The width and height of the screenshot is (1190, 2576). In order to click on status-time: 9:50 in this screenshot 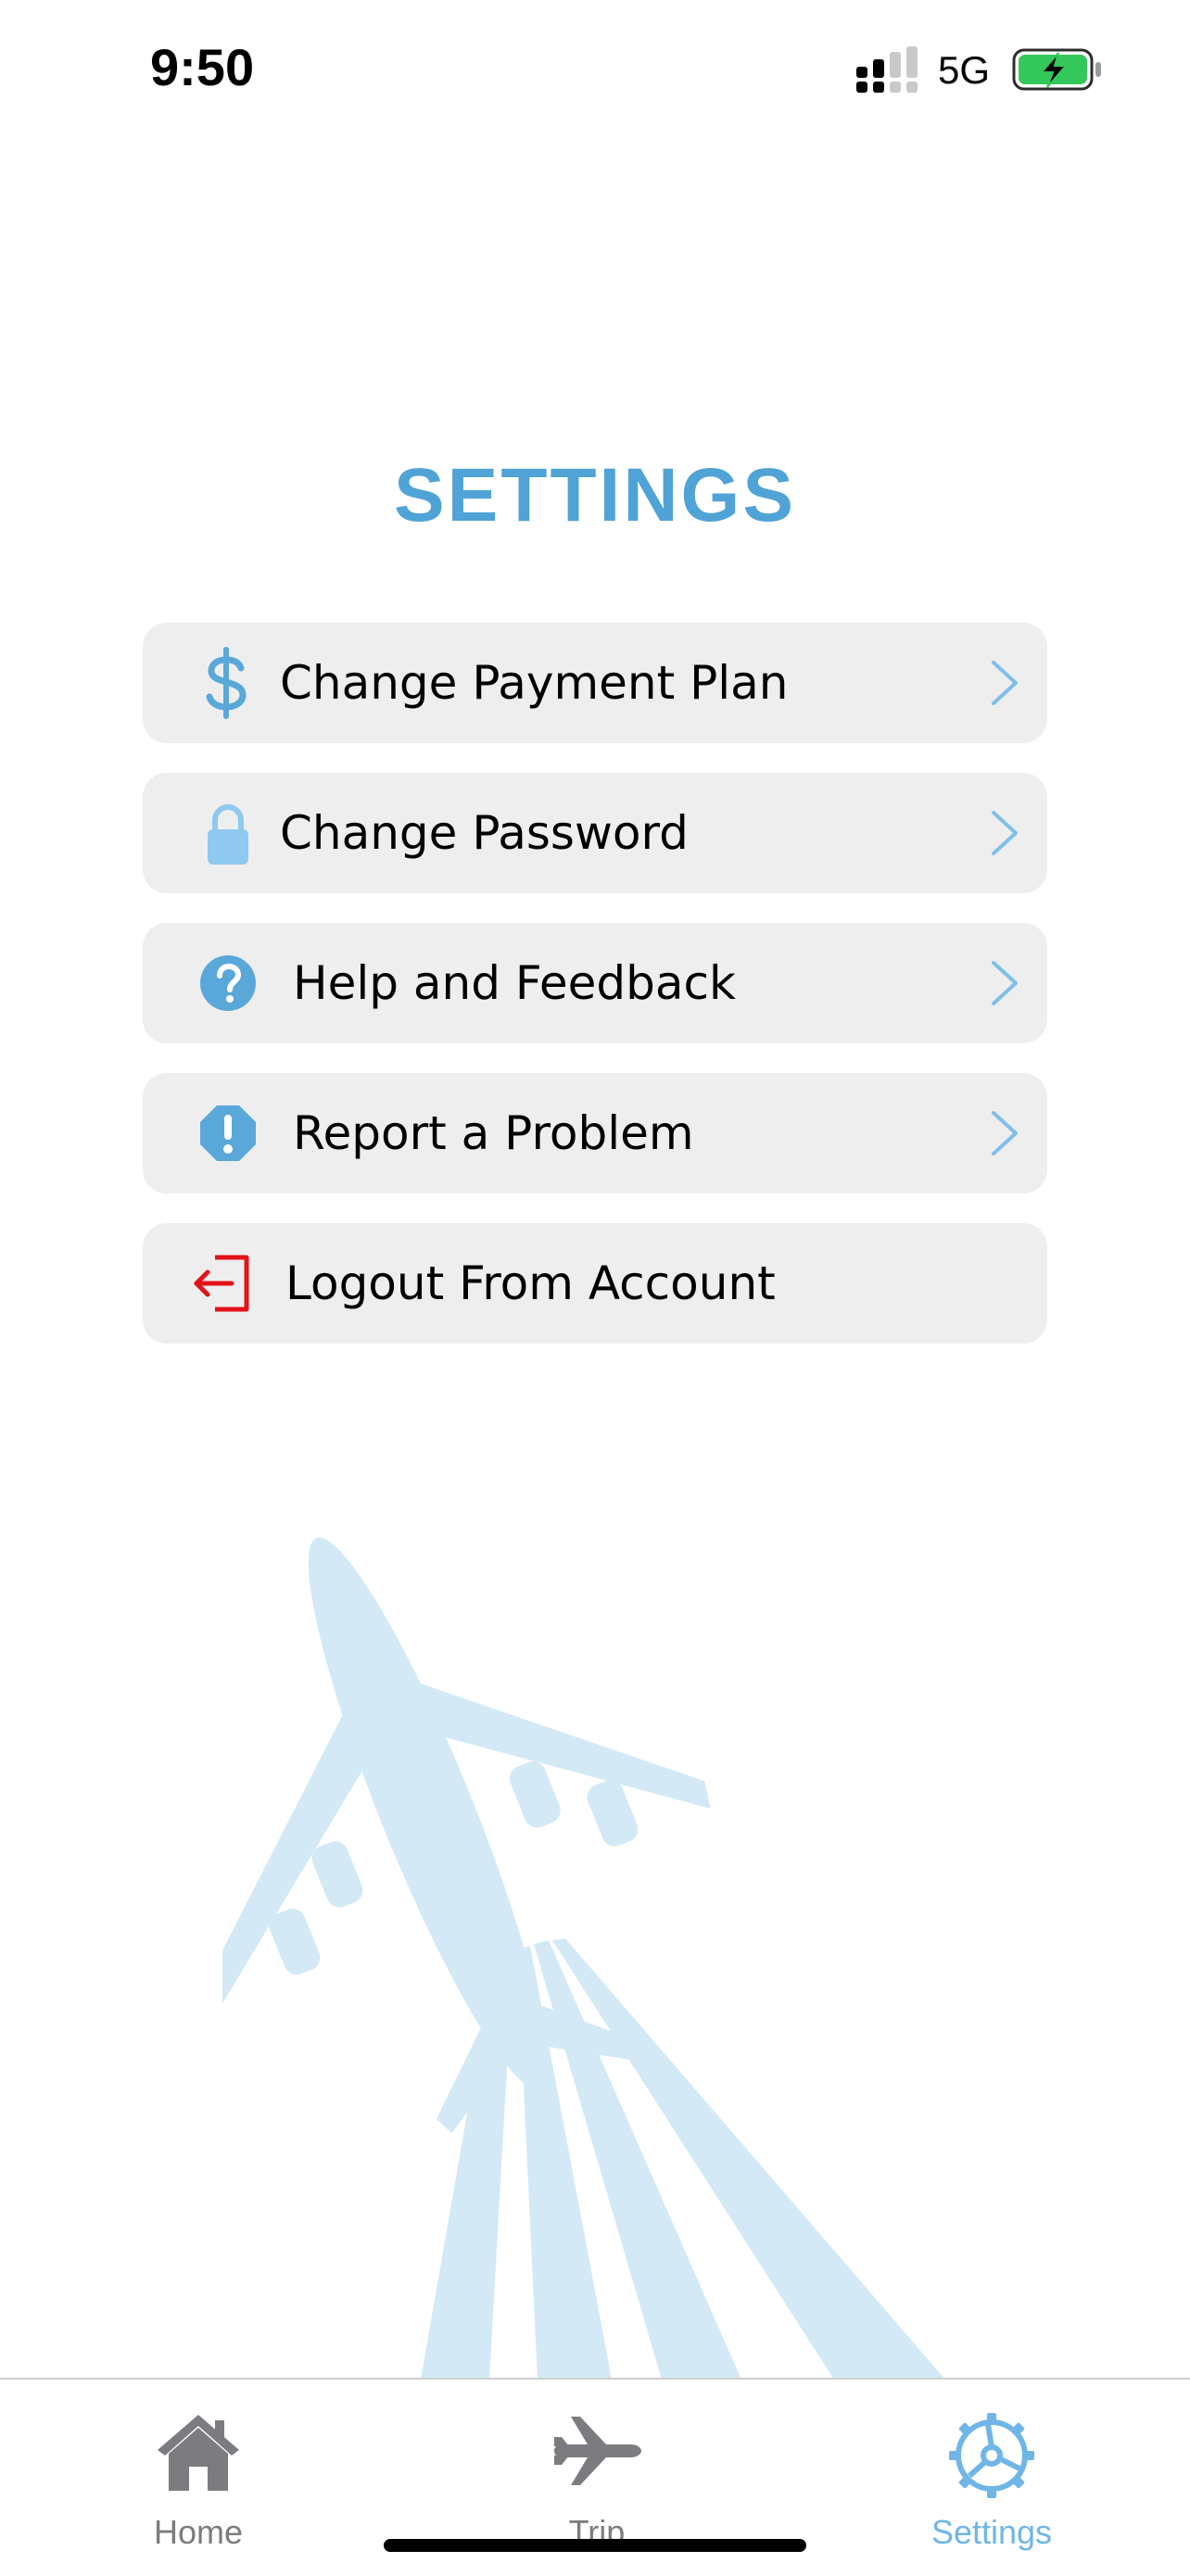, I will do `click(202, 67)`.